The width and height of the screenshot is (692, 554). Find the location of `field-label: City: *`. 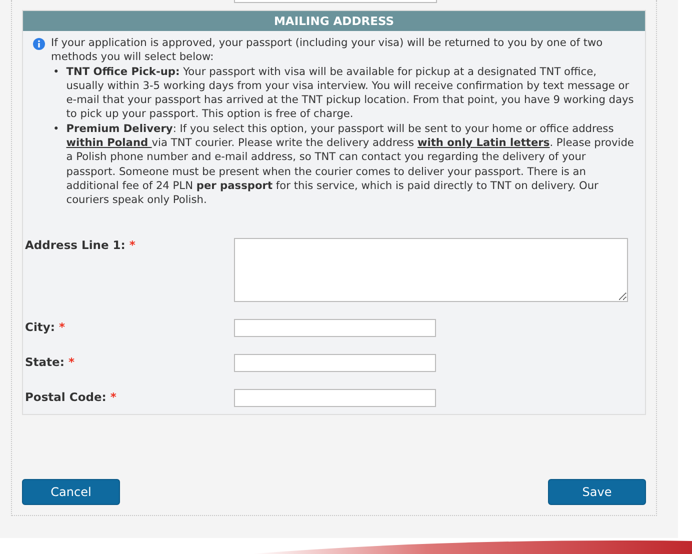

field-label: City: * is located at coordinates (45, 328).